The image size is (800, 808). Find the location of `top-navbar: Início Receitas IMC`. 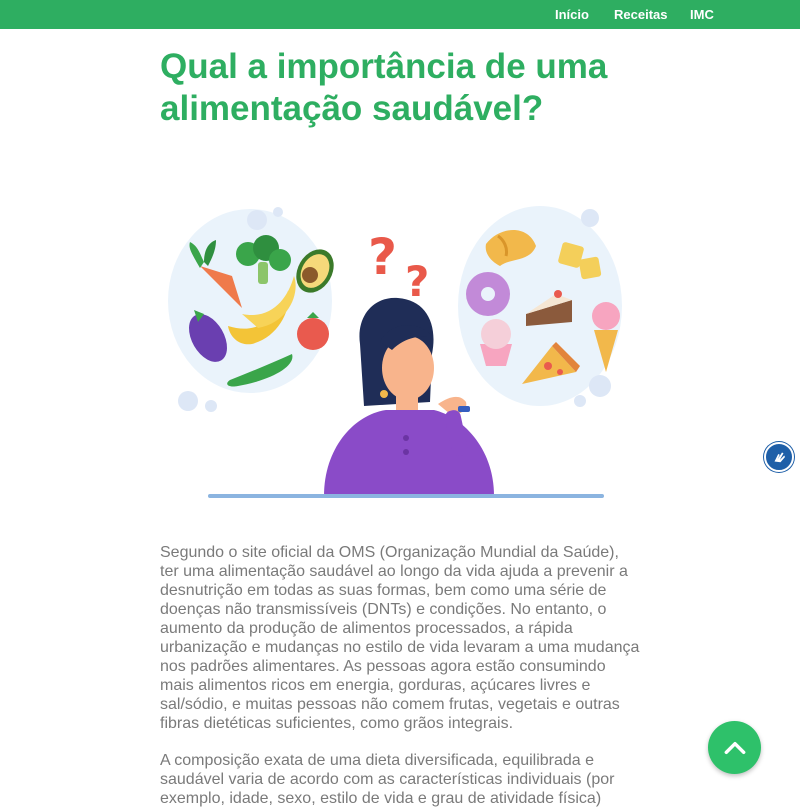

top-navbar: Início Receitas IMC is located at coordinates (400, 14).